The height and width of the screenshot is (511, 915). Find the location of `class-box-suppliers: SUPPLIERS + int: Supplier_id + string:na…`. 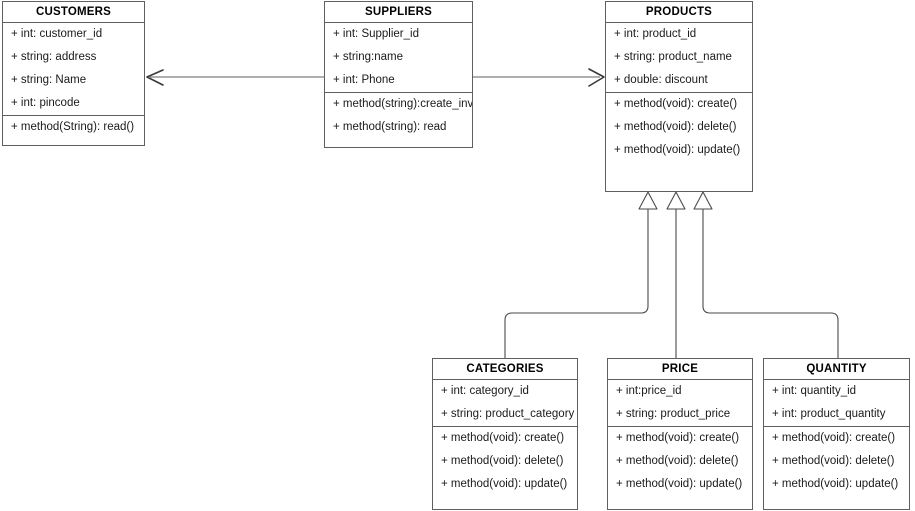

class-box-suppliers: SUPPLIERS + int: Supplier_id + string:na… is located at coordinates (398, 74).